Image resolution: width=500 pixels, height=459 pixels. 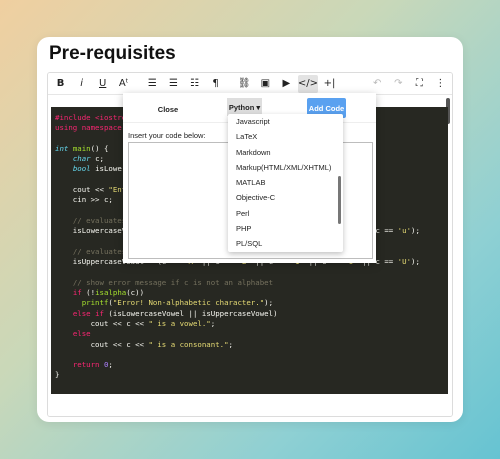 I want to click on list-icon: ☷, so click(x=194, y=84).